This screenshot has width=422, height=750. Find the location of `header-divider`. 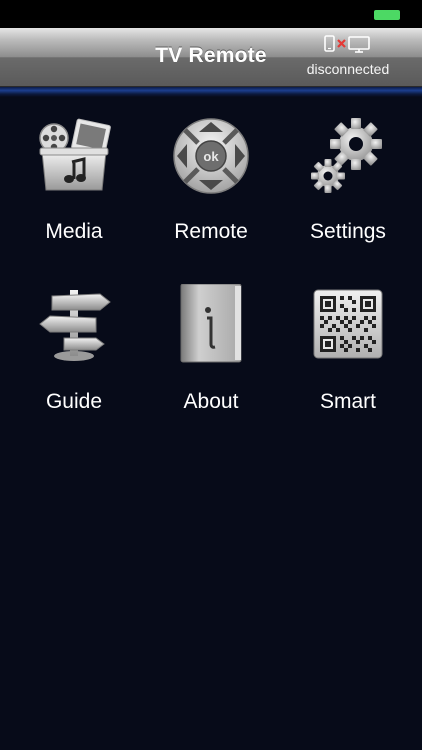

header-divider is located at coordinates (211, 92).